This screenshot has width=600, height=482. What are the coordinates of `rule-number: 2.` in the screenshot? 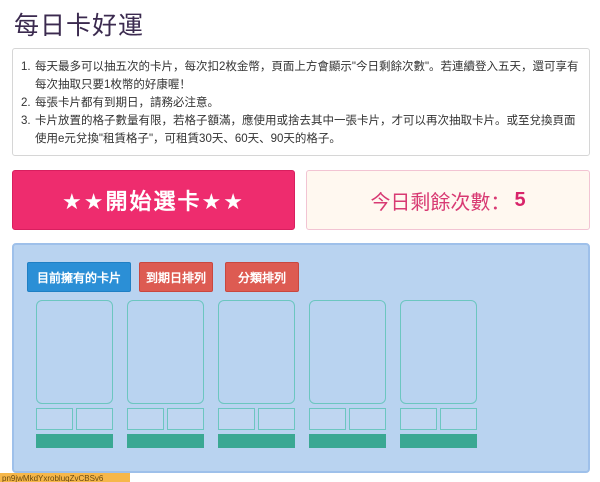 It's located at (26, 103).